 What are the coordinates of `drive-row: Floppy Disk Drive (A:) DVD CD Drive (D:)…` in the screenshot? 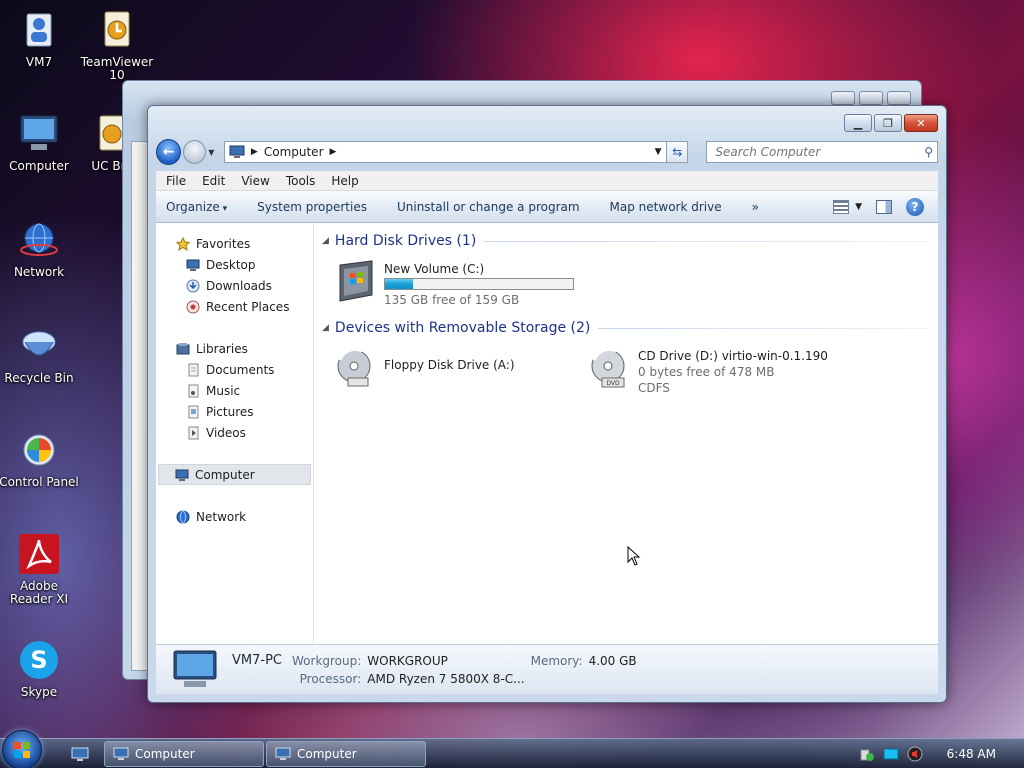 It's located at (625, 370).